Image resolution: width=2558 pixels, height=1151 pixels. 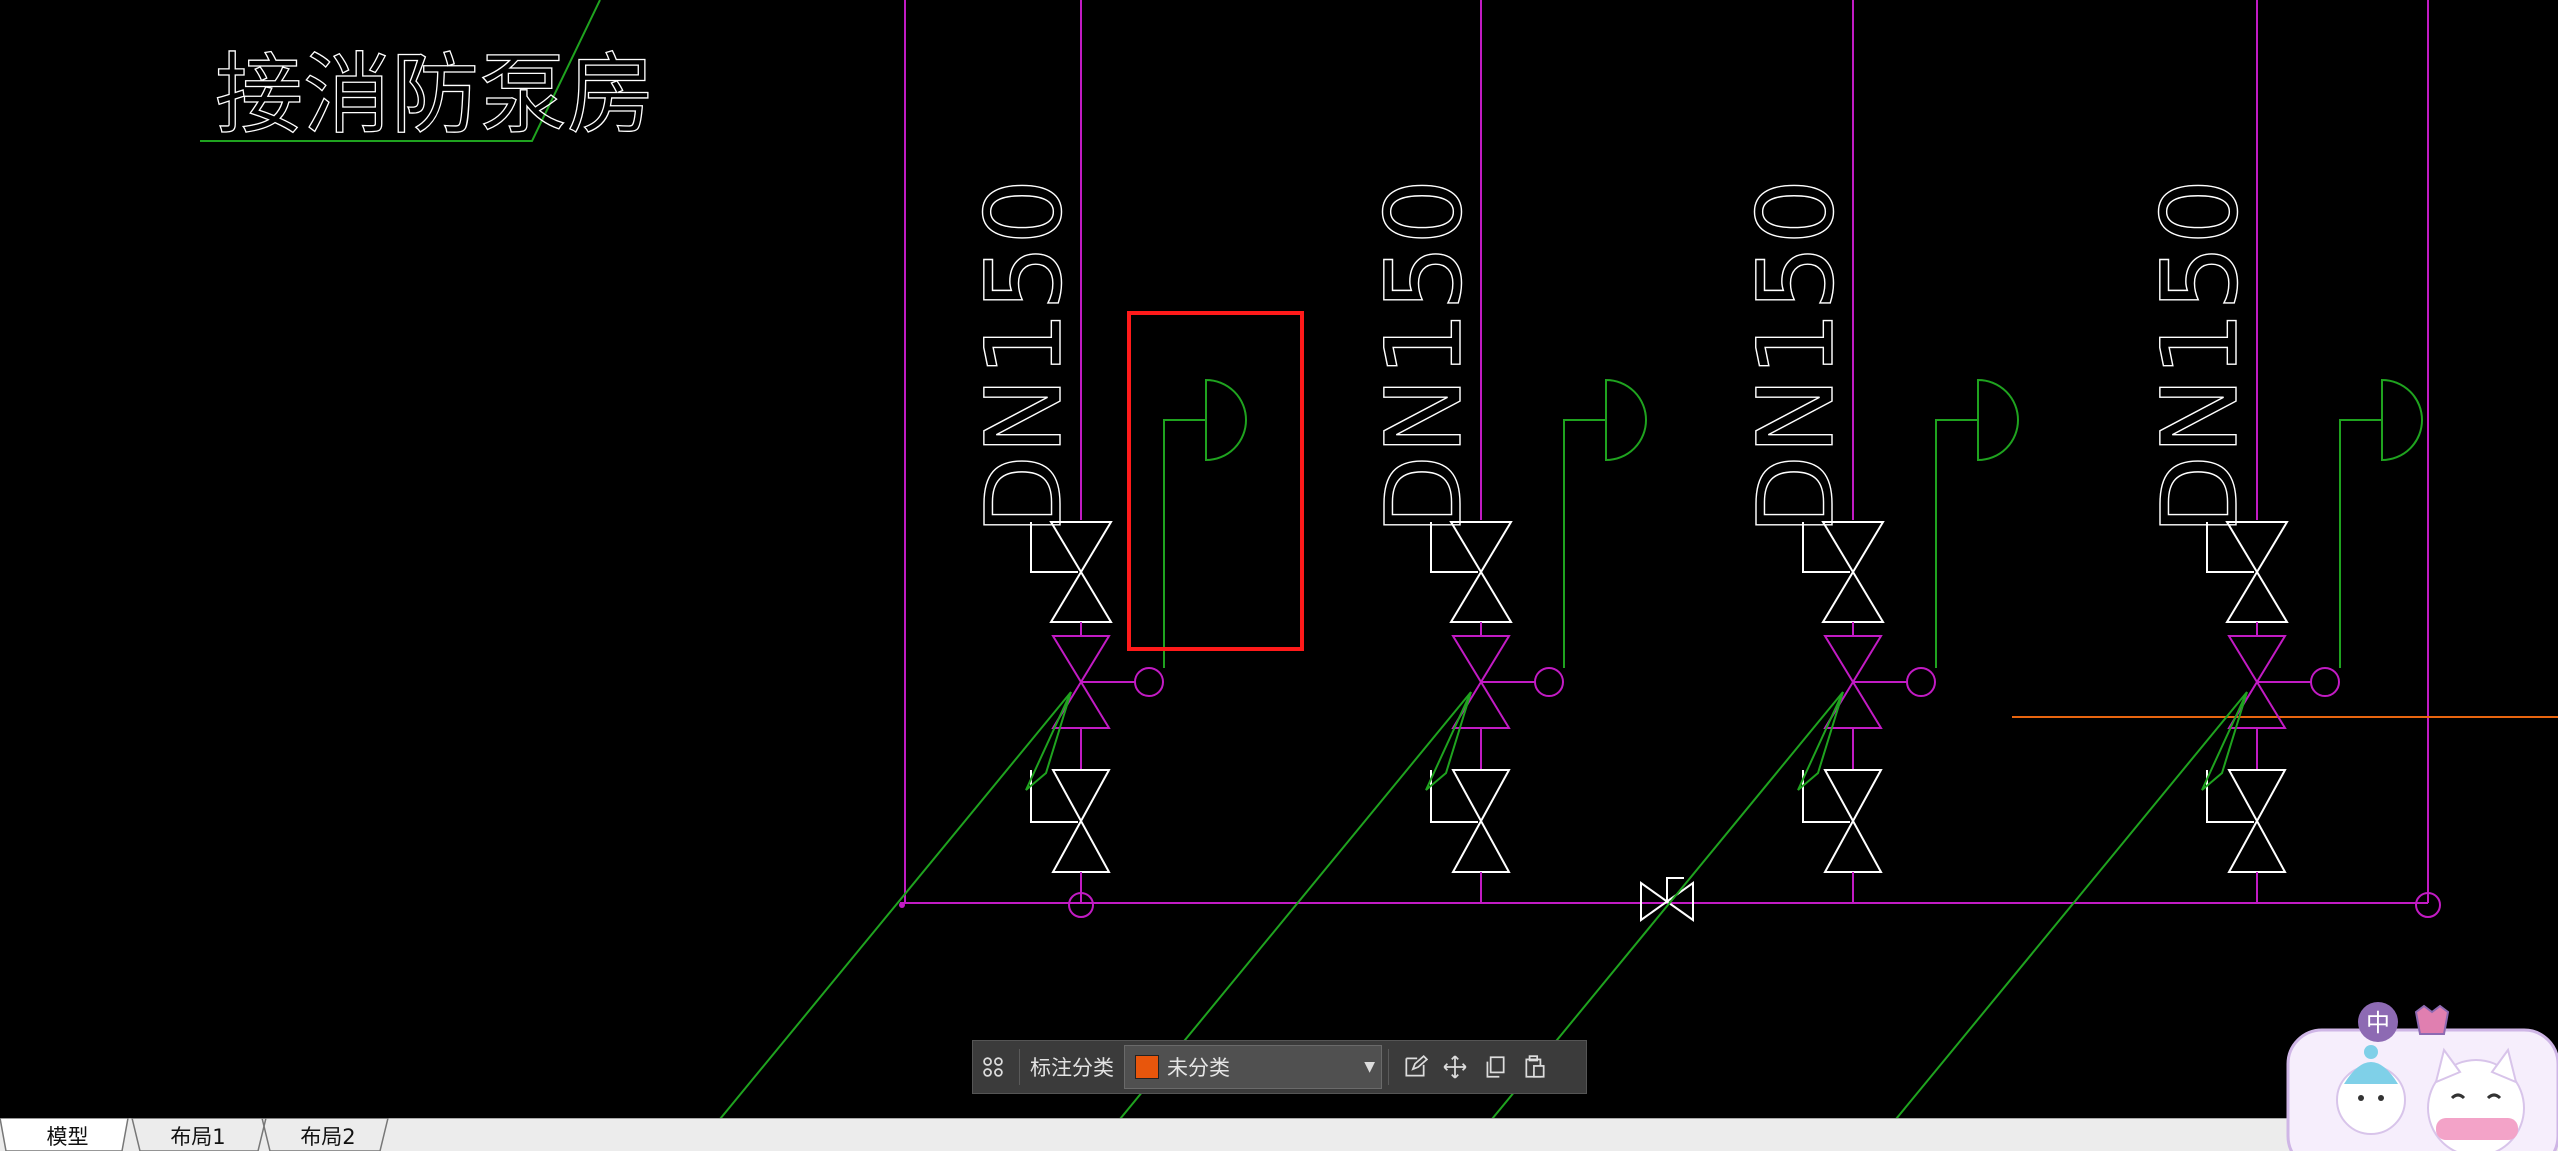 What do you see at coordinates (328, 1136) in the screenshot?
I see `tab-layout2: 布局2` at bounding box center [328, 1136].